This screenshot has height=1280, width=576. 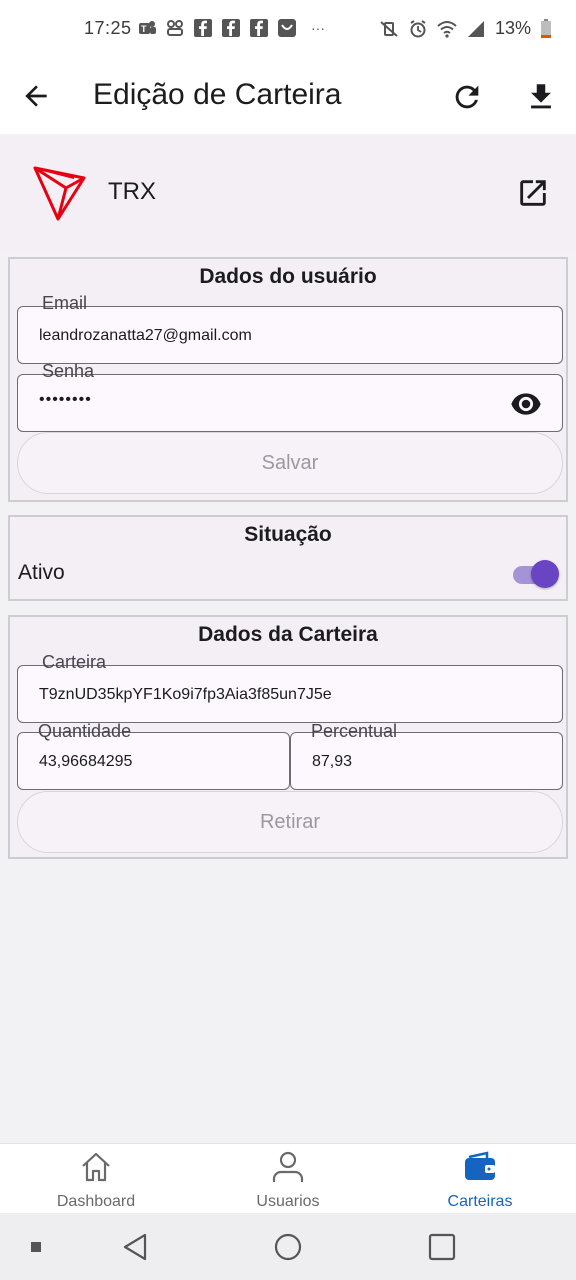 I want to click on quantity-label: Quantidade, so click(x=85, y=731).